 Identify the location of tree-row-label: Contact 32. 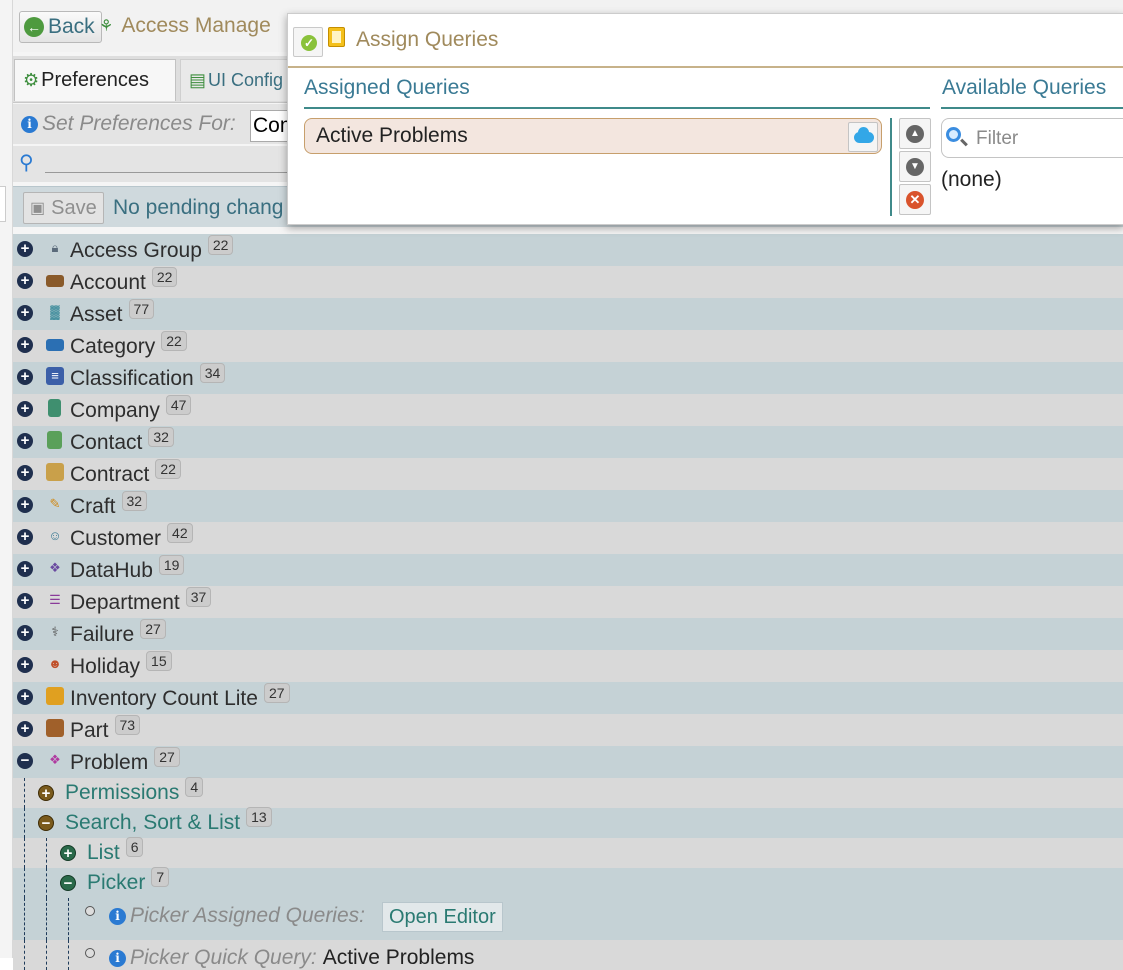
(122, 441).